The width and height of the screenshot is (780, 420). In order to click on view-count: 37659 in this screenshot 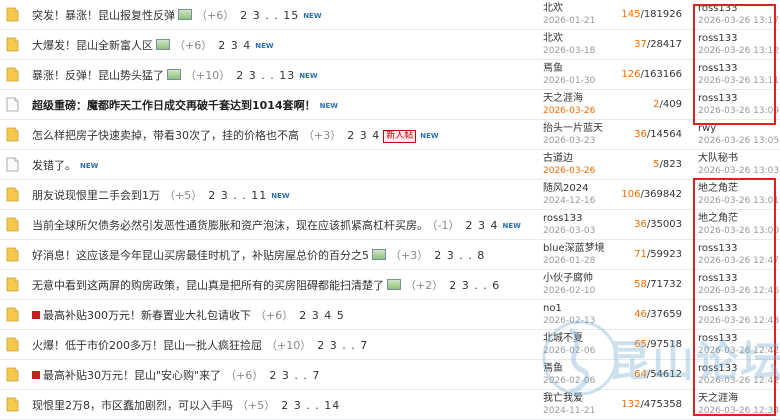, I will do `click(666, 314)`.